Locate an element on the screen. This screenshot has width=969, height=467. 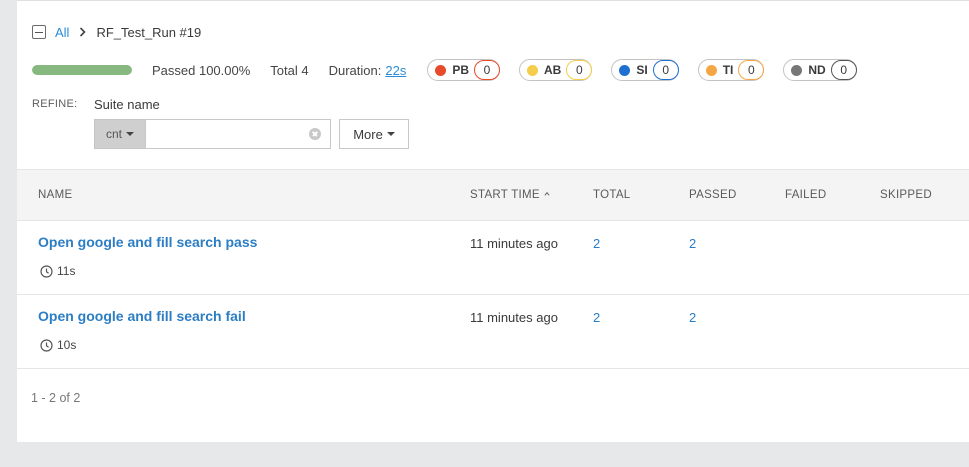
duration: 10s is located at coordinates (58, 345).